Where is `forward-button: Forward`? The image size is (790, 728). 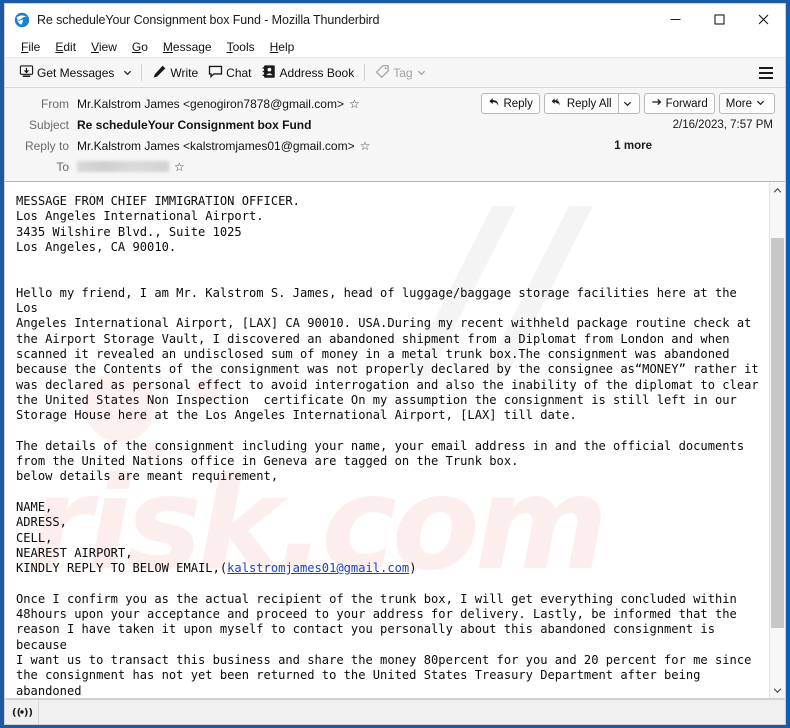 forward-button: Forward is located at coordinates (679, 103).